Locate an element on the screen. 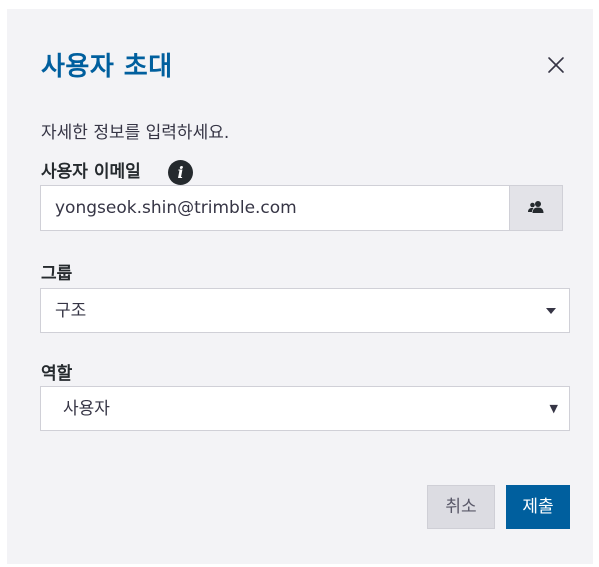 This screenshot has height=567, width=599. role-label: 역할 is located at coordinates (57, 374).